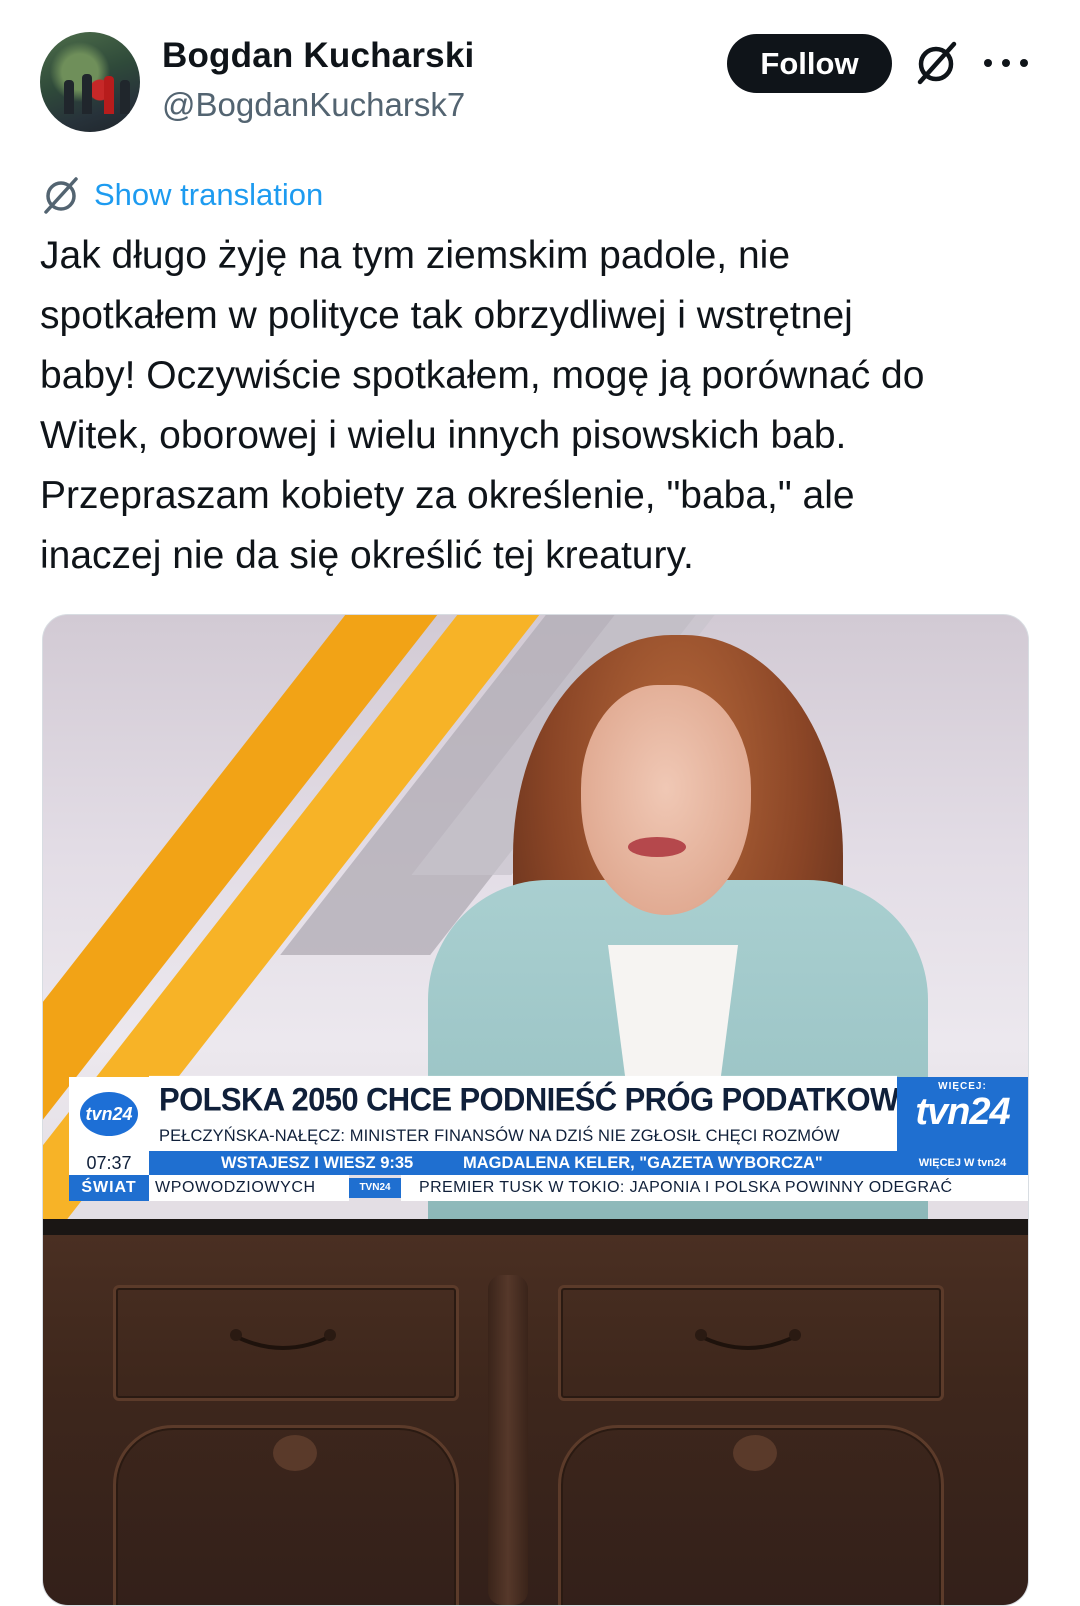  I want to click on author-handle: @BogdanKucharsk7, so click(313, 105).